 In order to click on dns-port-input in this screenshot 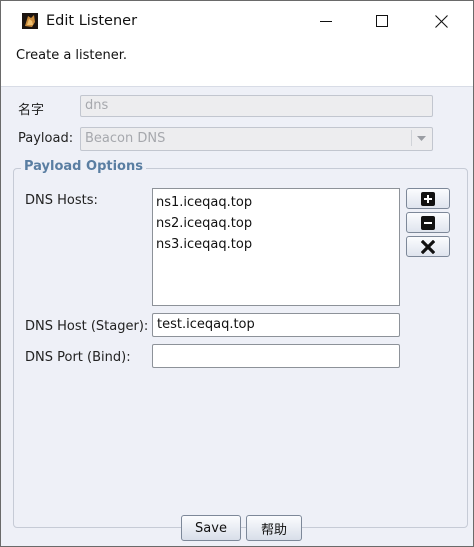, I will do `click(276, 356)`.